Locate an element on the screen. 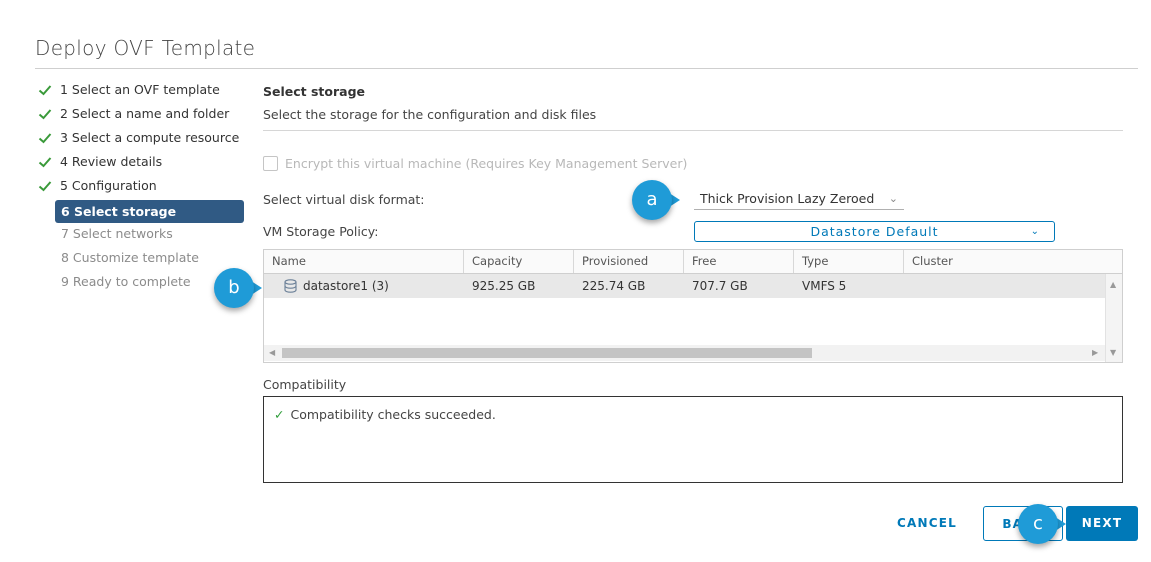  row-free: 707.7 GB is located at coordinates (720, 286).